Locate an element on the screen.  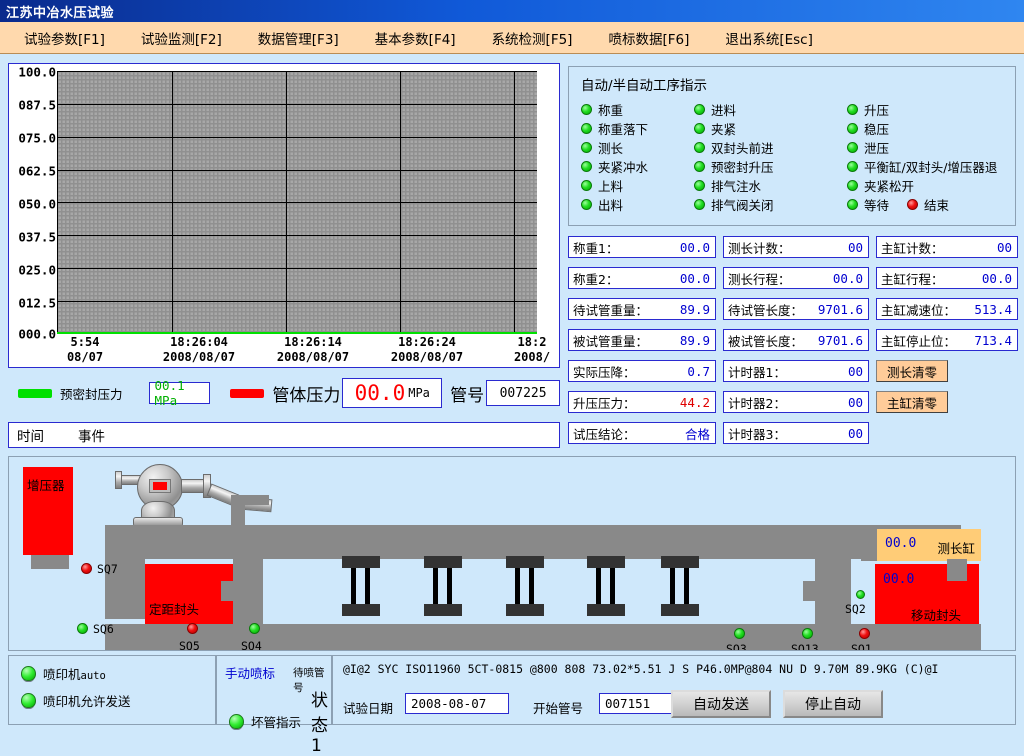
x-tick-3: 18:26:24 2008/08/07 is located at coordinates (427, 349).